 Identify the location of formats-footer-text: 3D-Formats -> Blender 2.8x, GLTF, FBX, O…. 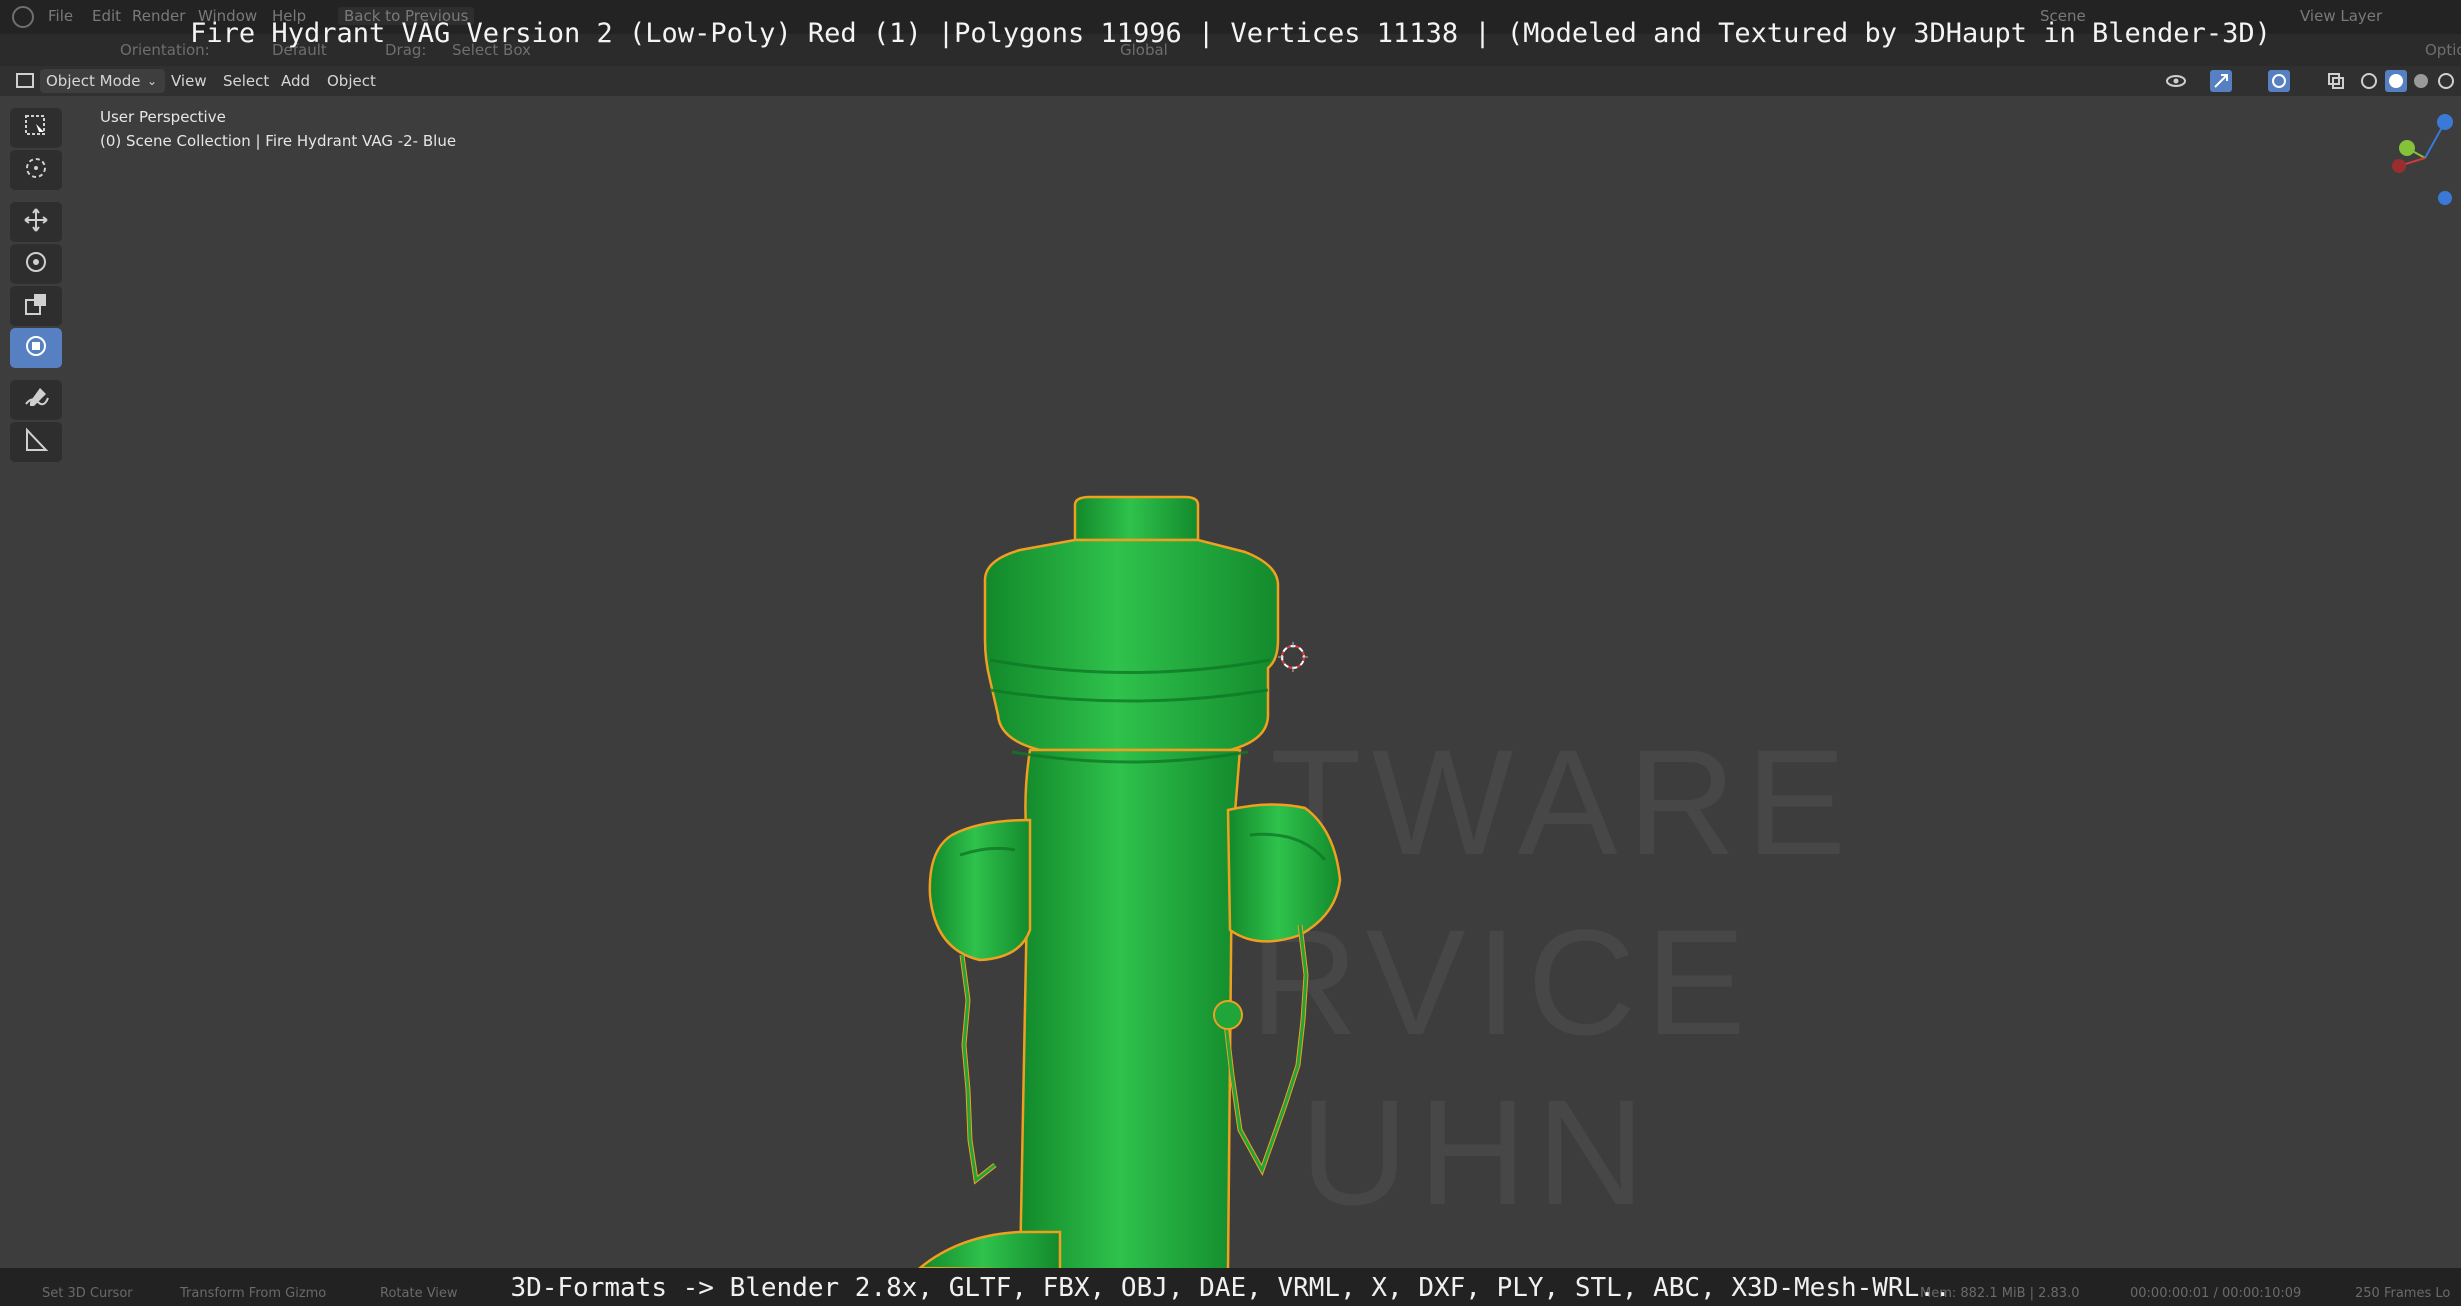
(1230, 1288).